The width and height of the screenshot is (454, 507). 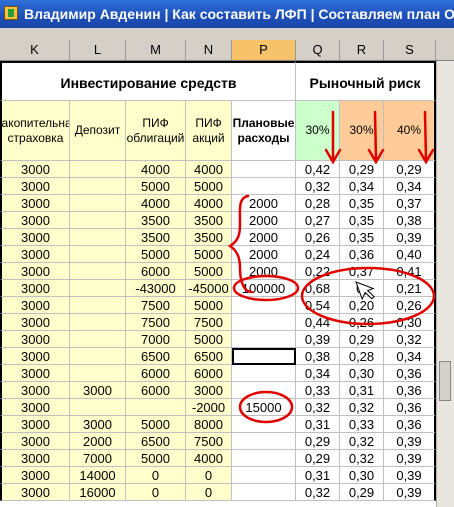 I want to click on column-header-n: N, so click(x=209, y=50).